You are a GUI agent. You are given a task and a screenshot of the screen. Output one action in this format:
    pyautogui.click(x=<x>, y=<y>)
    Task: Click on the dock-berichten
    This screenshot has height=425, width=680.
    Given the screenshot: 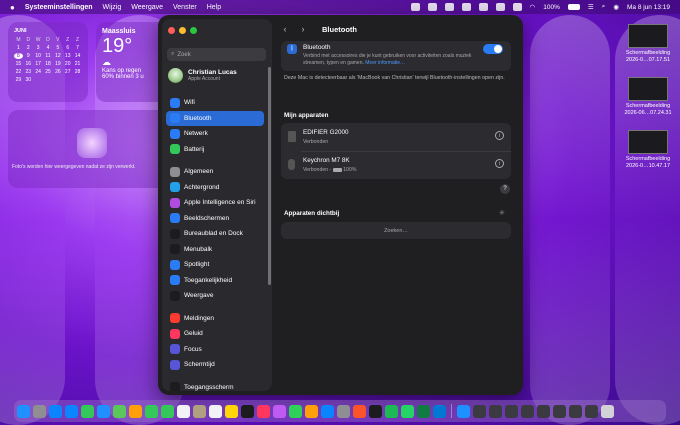 What is the action you would take?
    pyautogui.click(x=87, y=411)
    